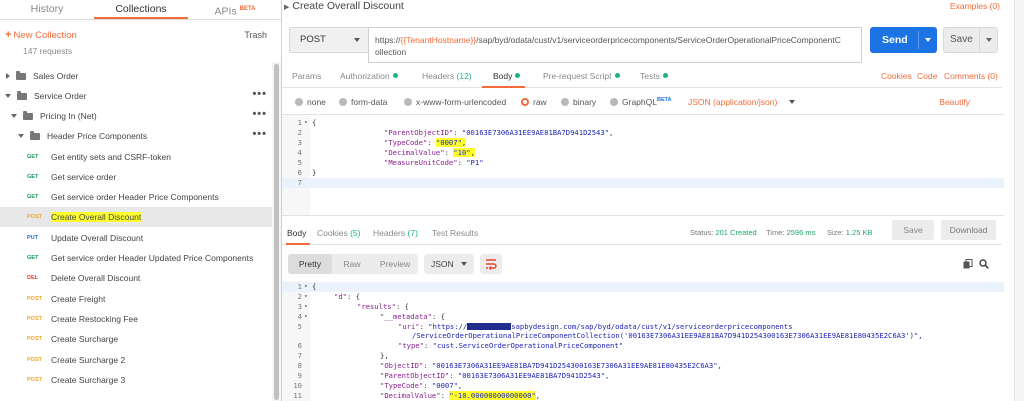 The height and width of the screenshot is (401, 1024). What do you see at coordinates (136, 278) in the screenshot?
I see `request-item: DEL Delete Overall Discount` at bounding box center [136, 278].